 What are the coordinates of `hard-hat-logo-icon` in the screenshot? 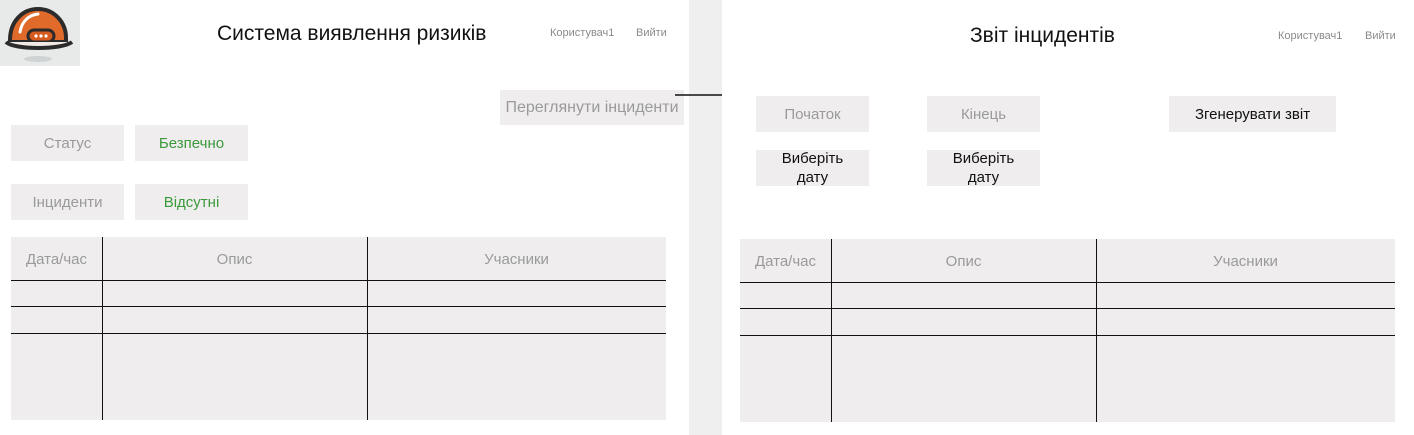 It's located at (40, 33).